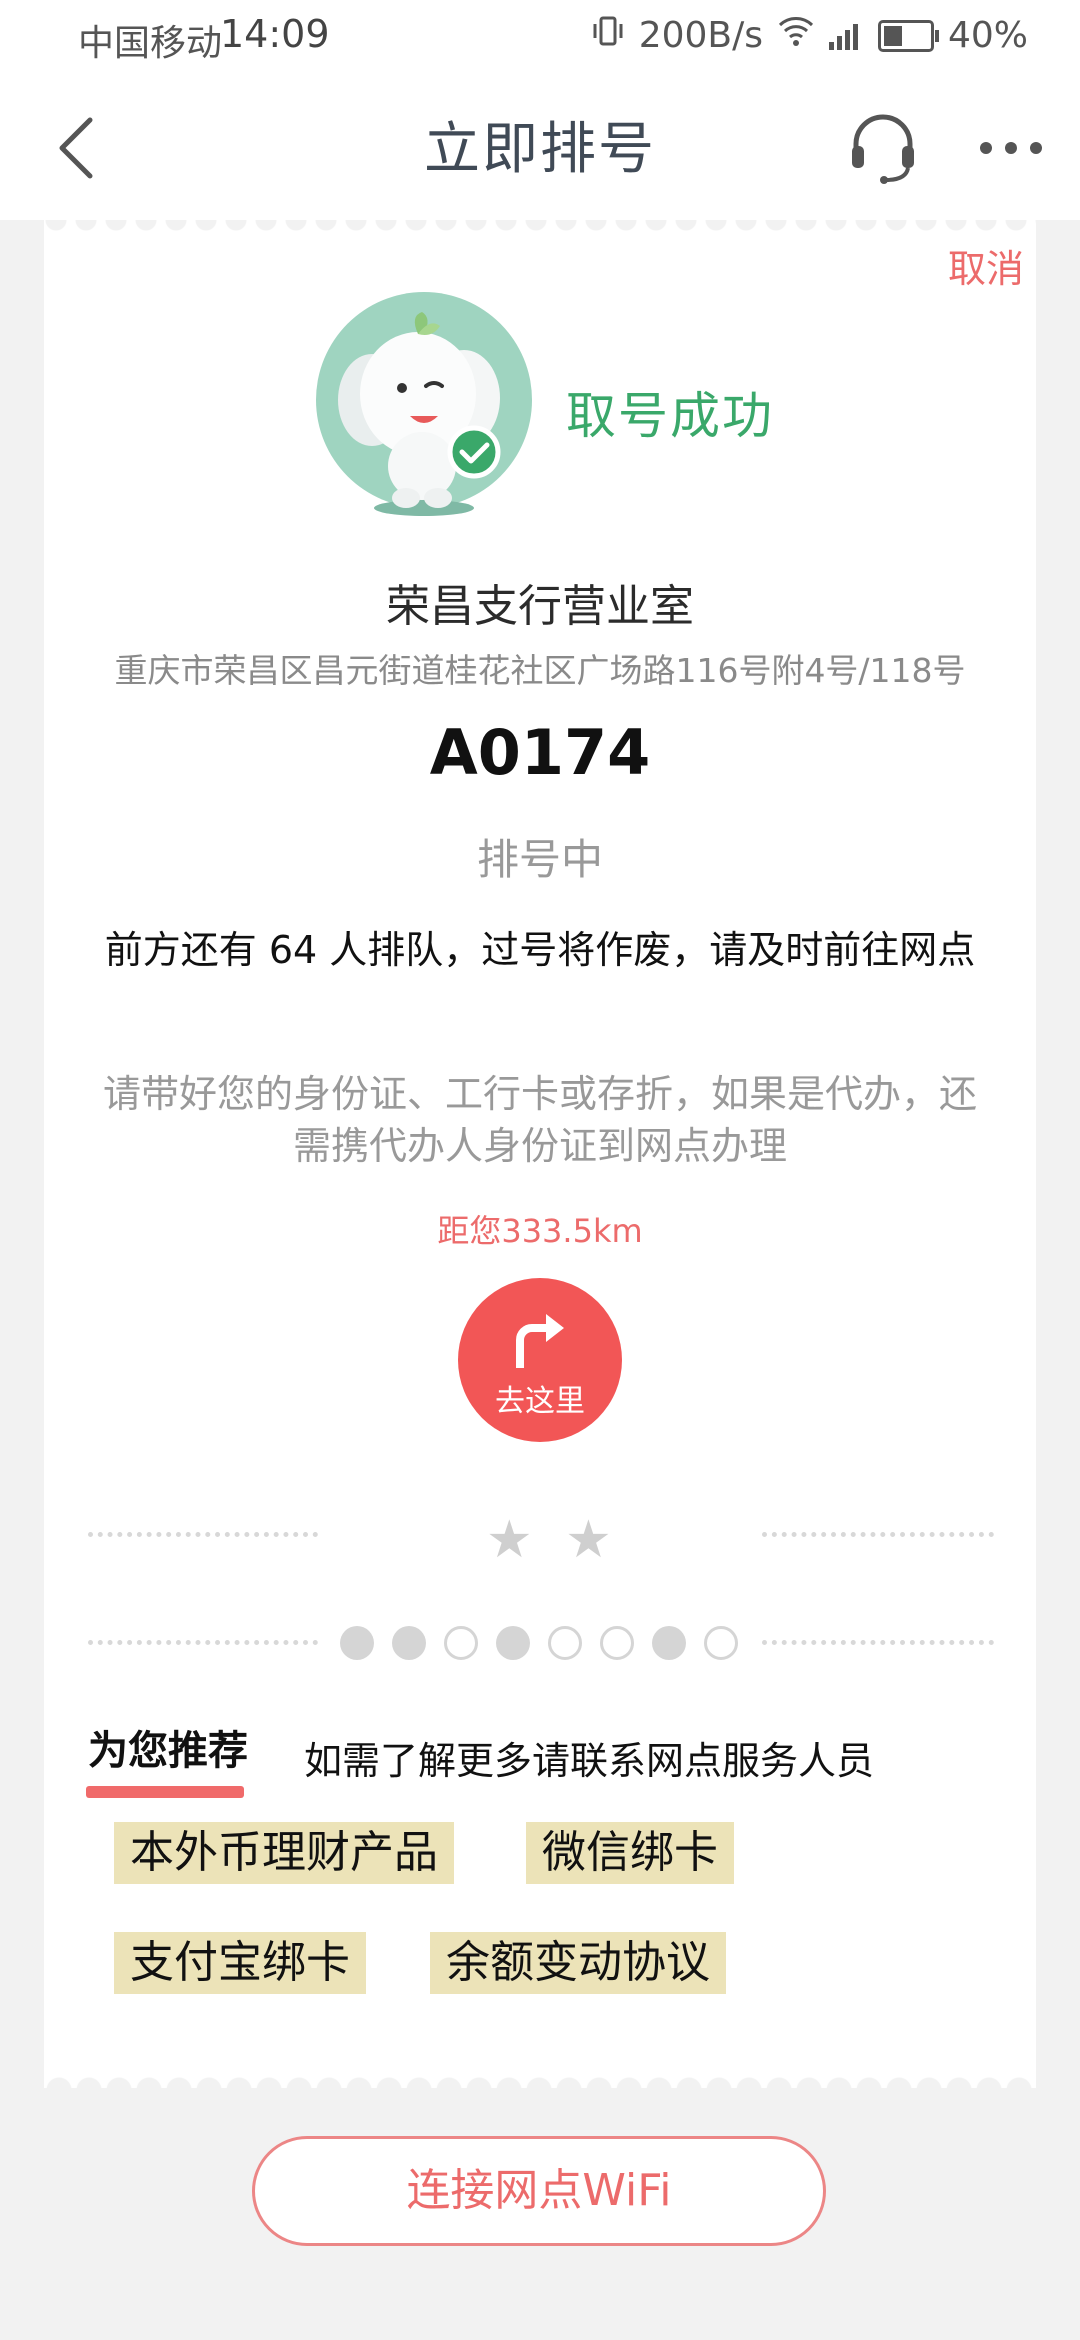  I want to click on card-edge-bottom, so click(540, 2078).